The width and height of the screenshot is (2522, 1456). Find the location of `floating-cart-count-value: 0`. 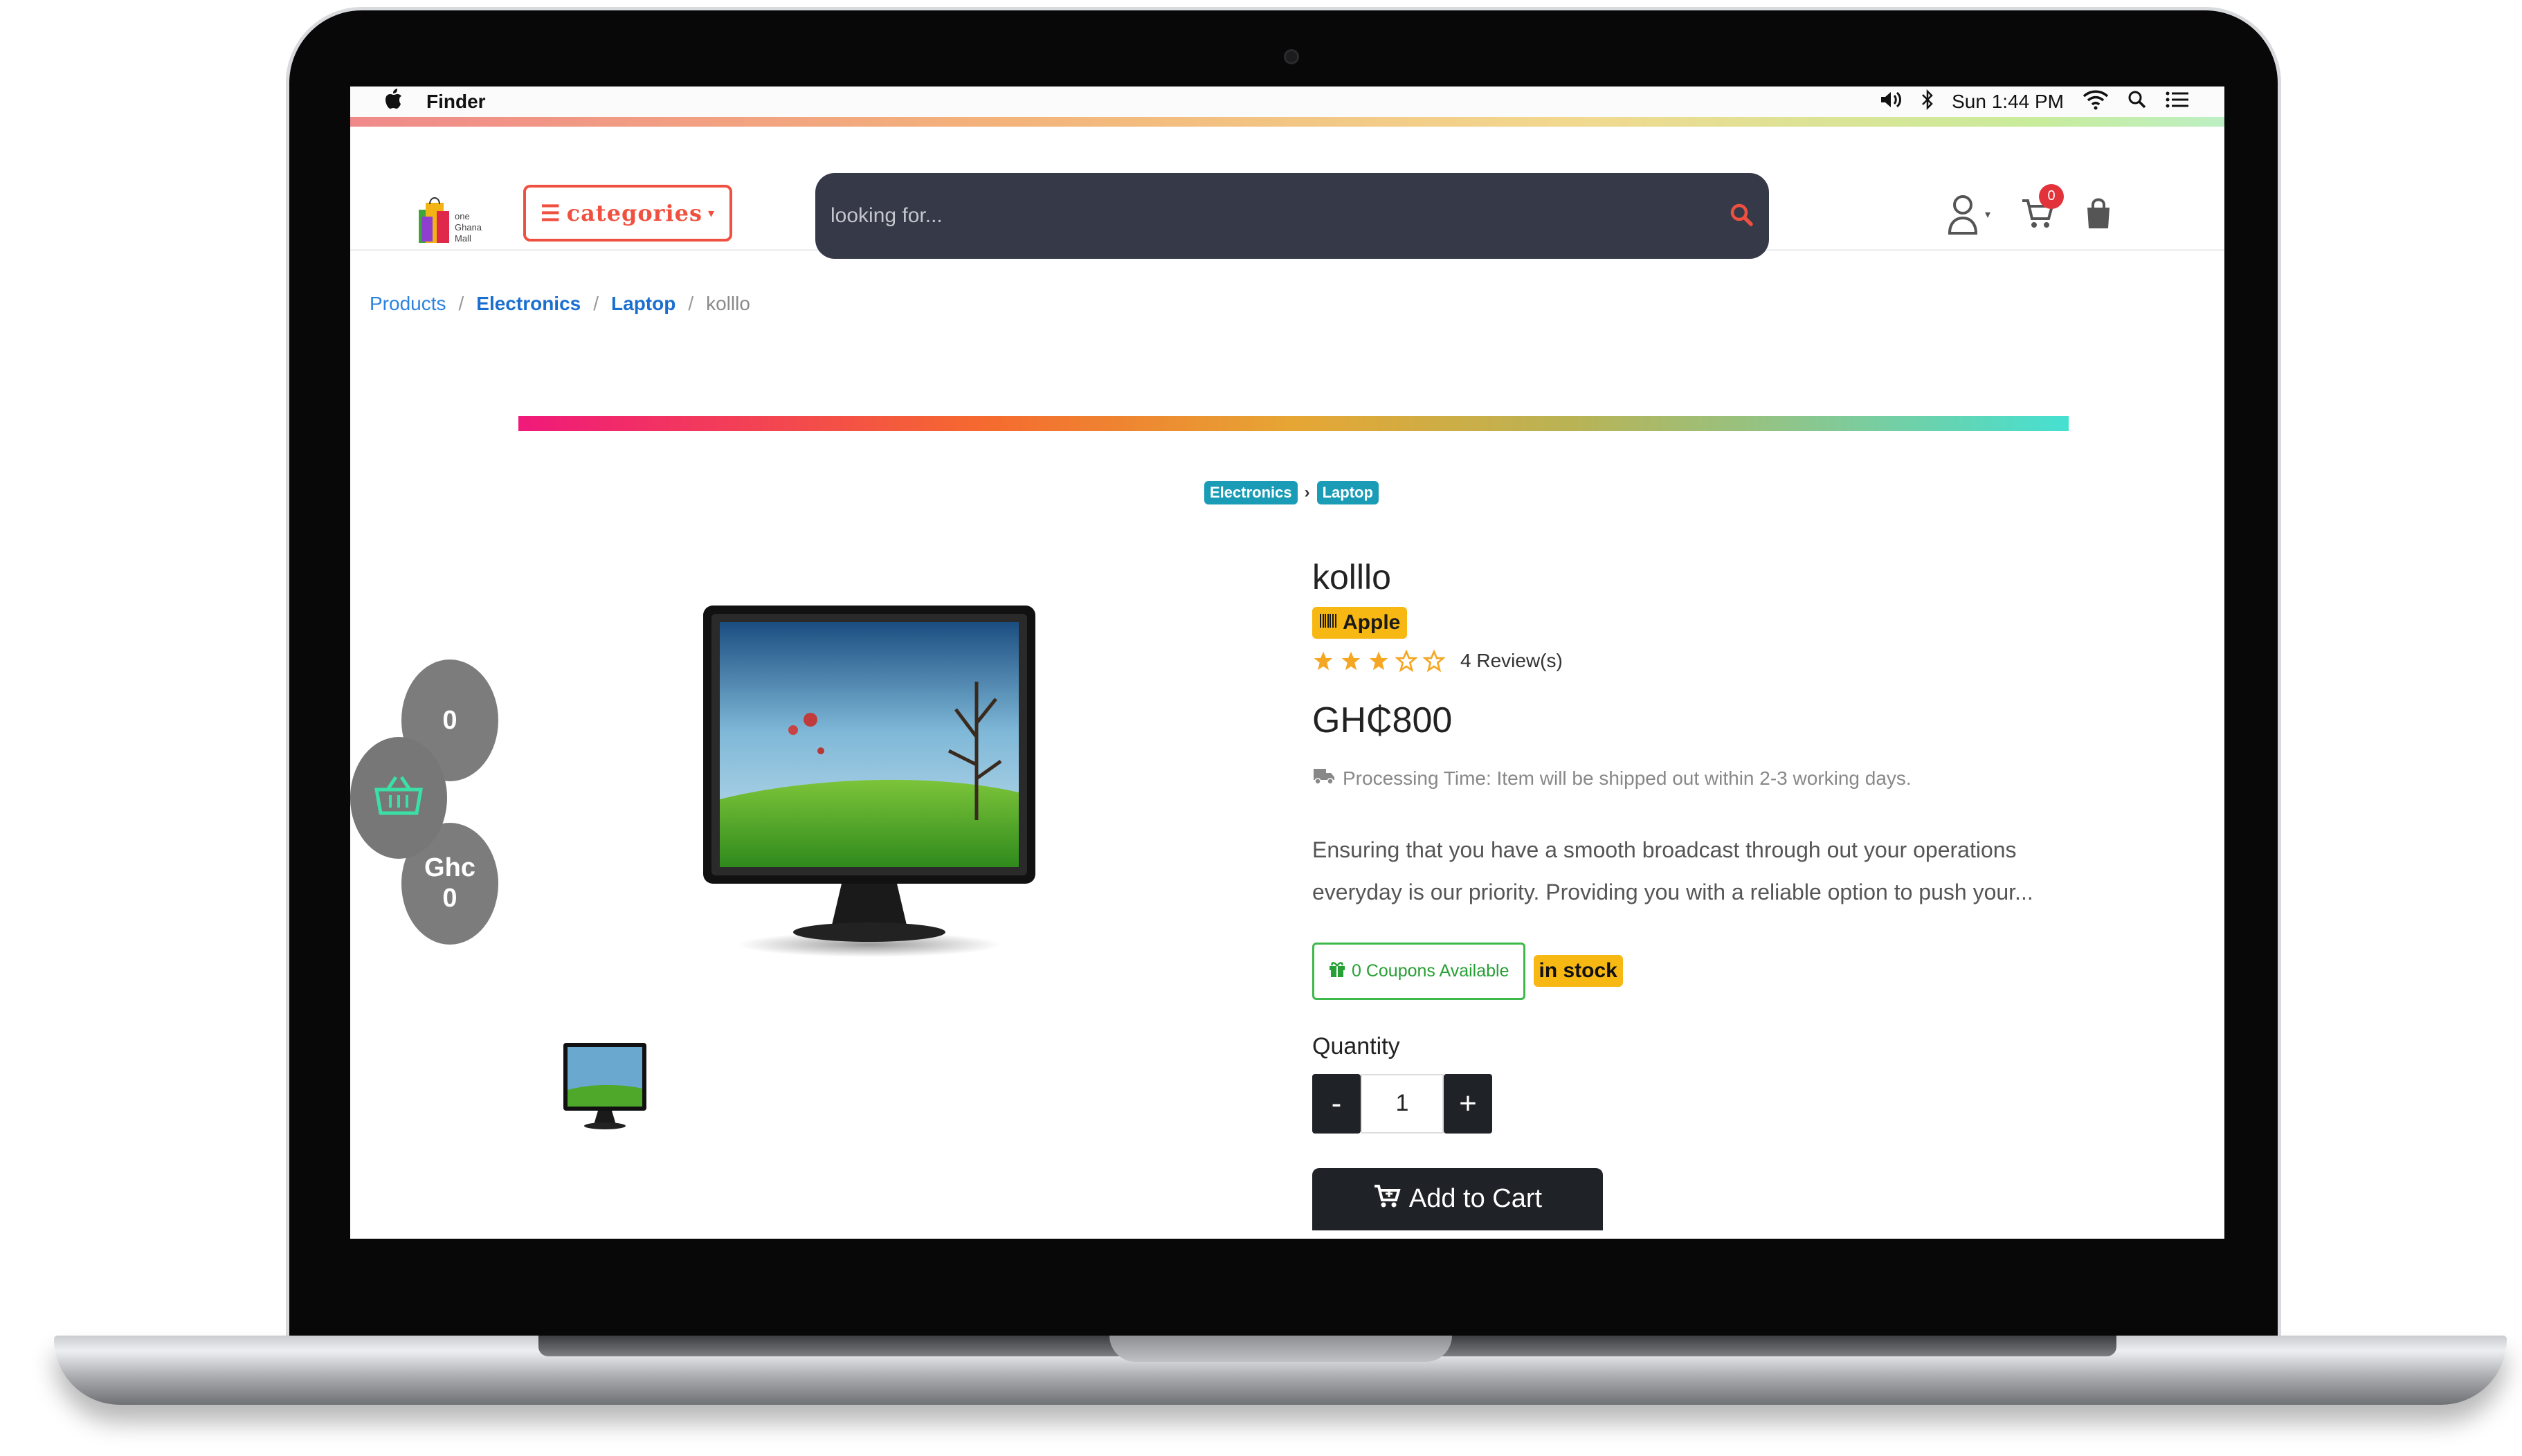

floating-cart-count-value: 0 is located at coordinates (449, 720).